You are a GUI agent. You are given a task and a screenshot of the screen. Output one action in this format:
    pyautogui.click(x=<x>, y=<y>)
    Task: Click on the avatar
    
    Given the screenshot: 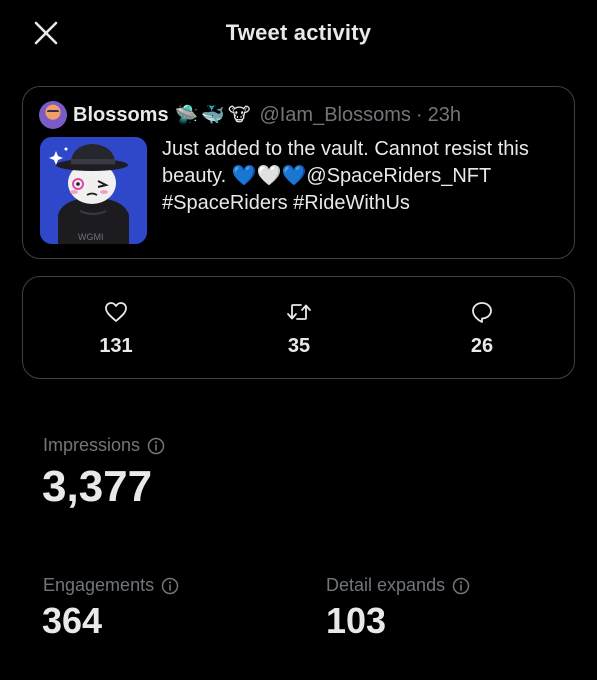 What is the action you would take?
    pyautogui.click(x=53, y=115)
    